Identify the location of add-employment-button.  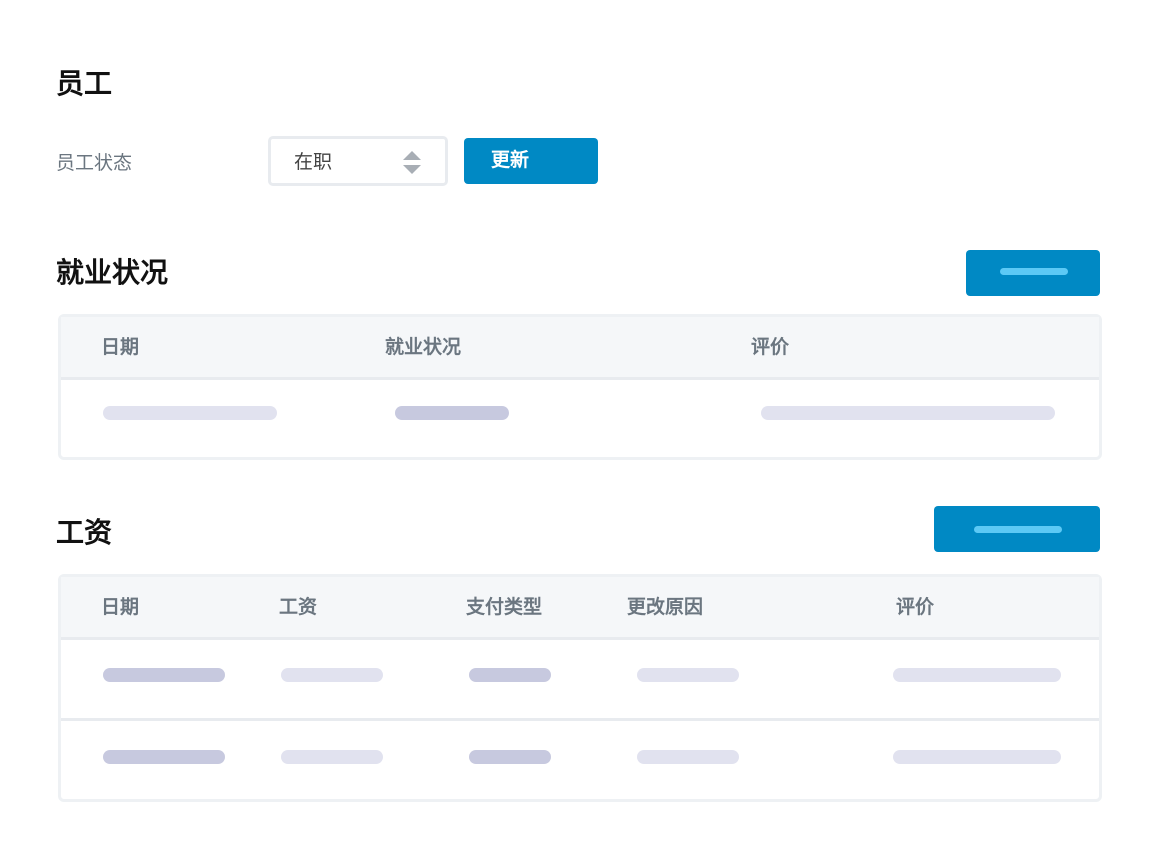
(1033, 273).